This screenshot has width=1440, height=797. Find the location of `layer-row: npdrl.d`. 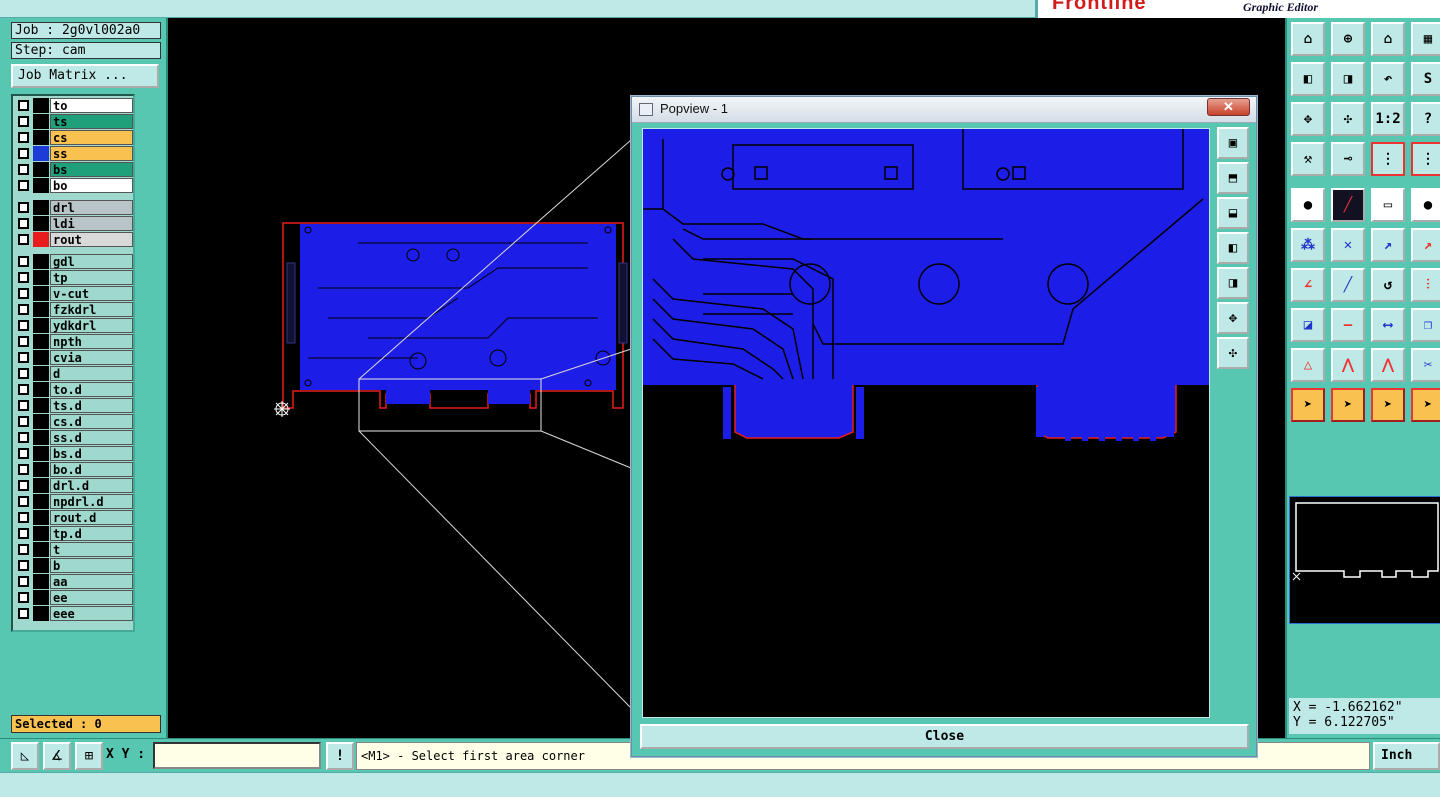

layer-row: npdrl.d is located at coordinates (74, 501).